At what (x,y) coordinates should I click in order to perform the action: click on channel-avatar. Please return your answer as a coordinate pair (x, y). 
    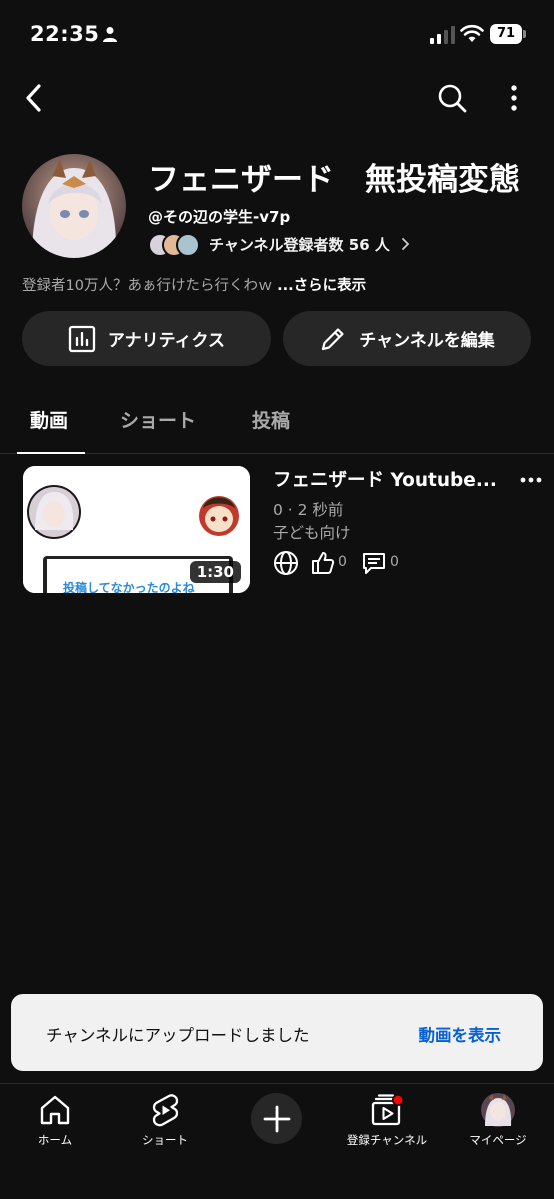
    Looking at the image, I should click on (74, 206).